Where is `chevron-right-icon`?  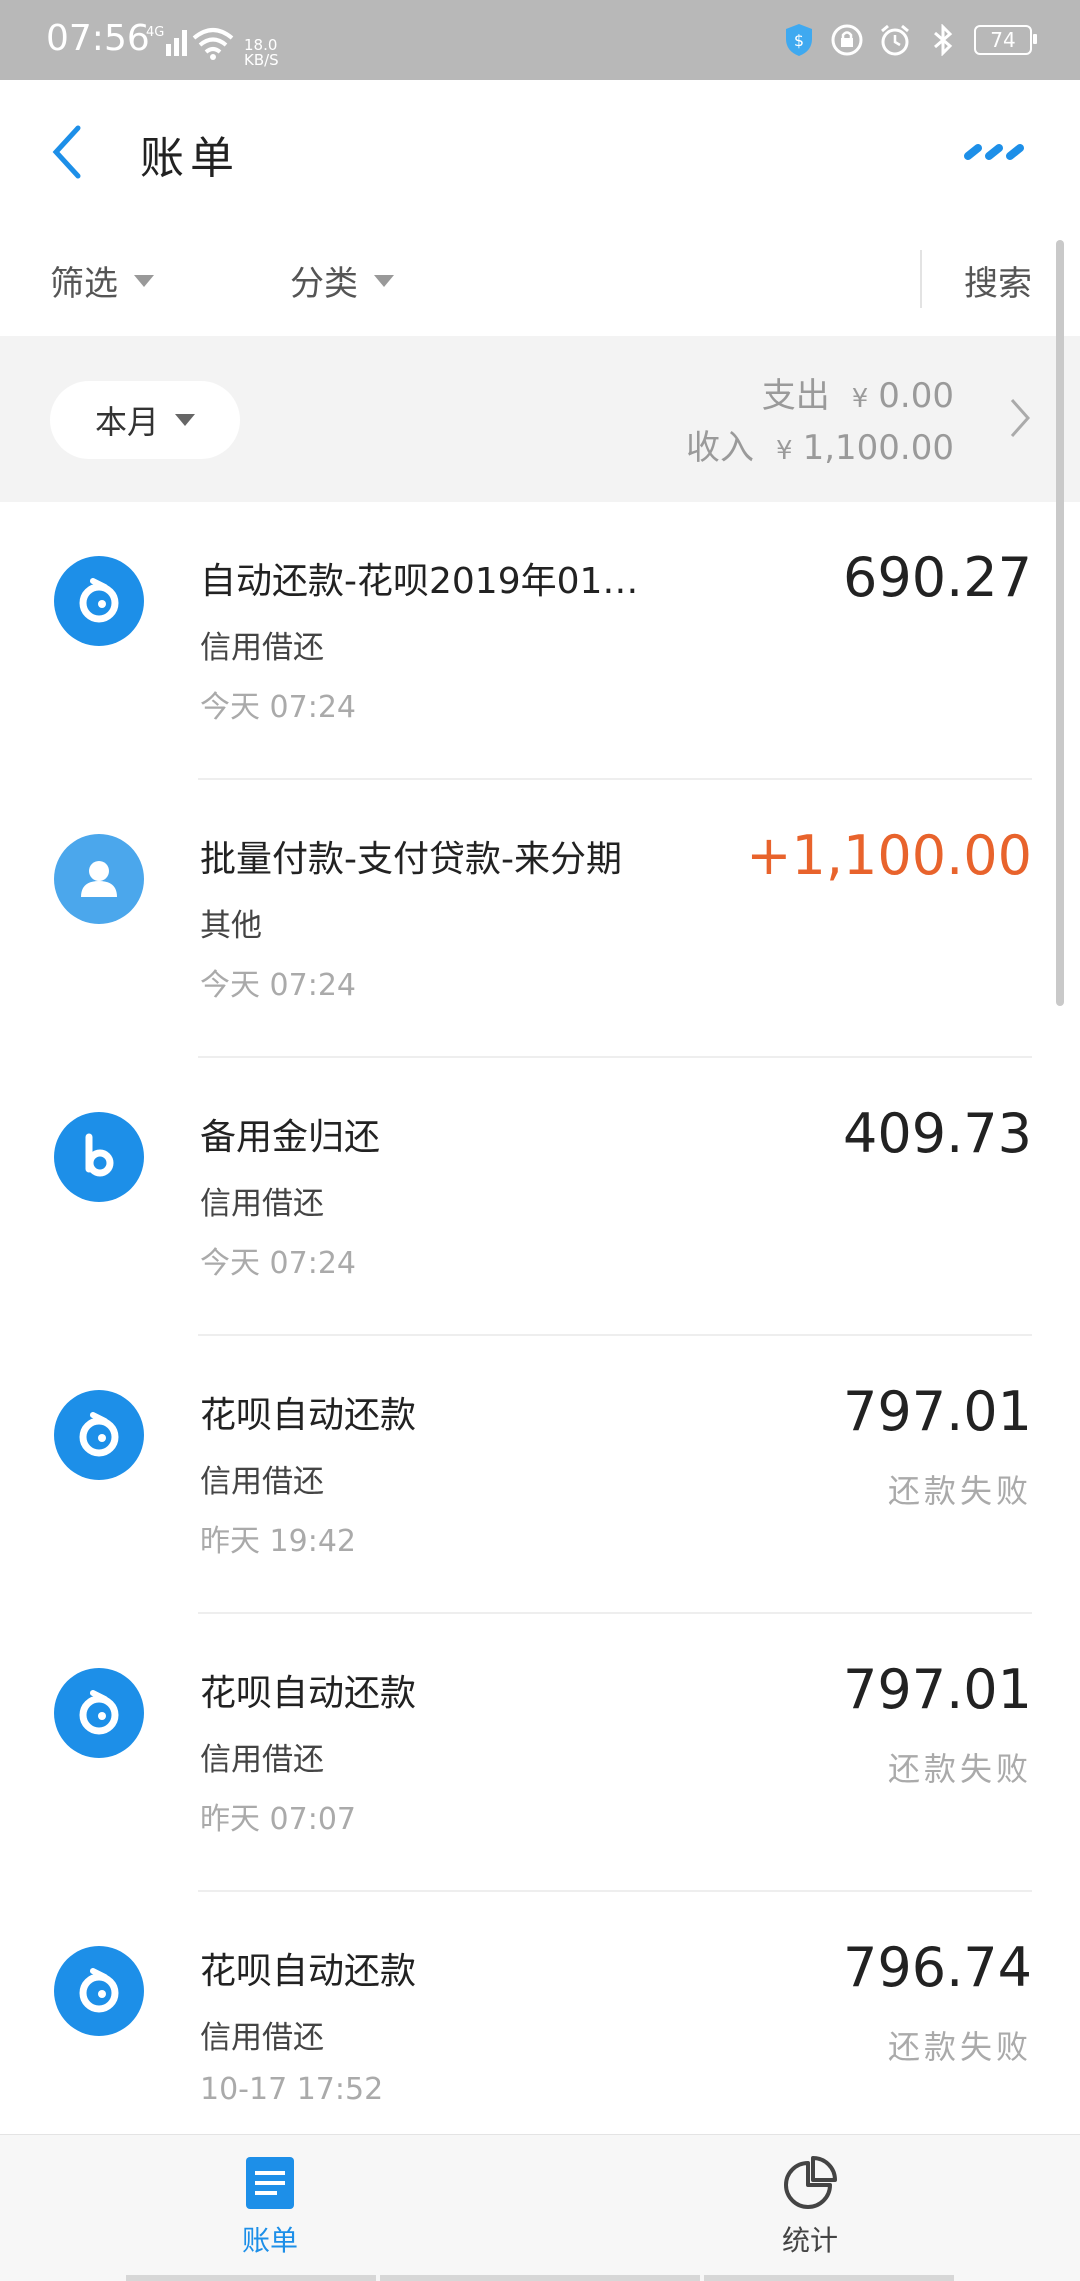
chevron-right-icon is located at coordinates (1020, 418).